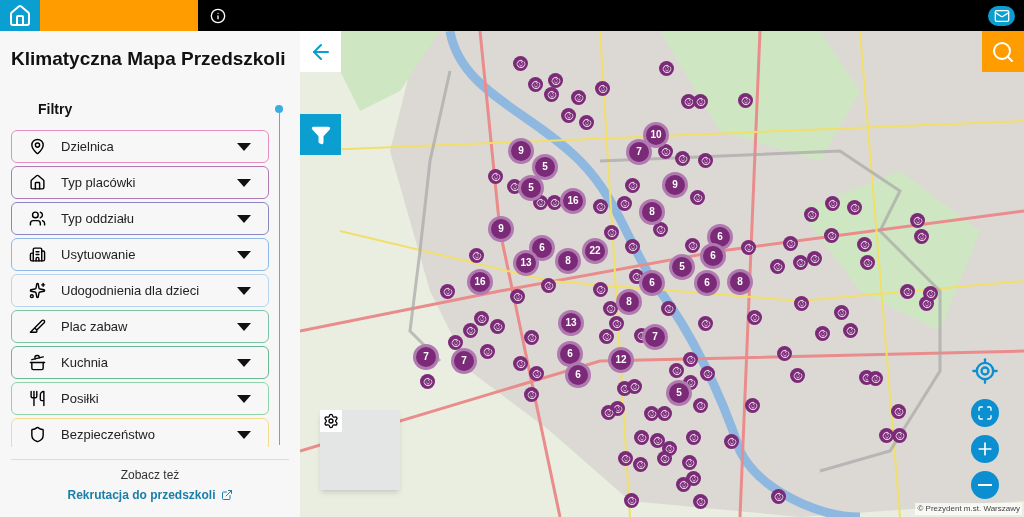 This screenshot has height=517, width=1024. Describe the element at coordinates (595, 251) in the screenshot. I see `cluster-marker: 22` at that location.